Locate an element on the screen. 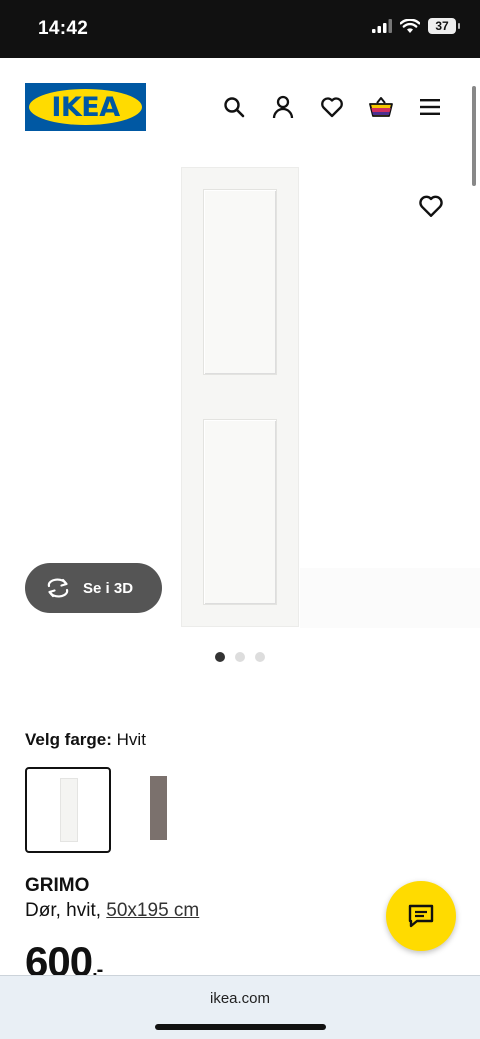 The height and width of the screenshot is (1039, 480). view-in-3d-label: Se i 3D is located at coordinates (108, 588).